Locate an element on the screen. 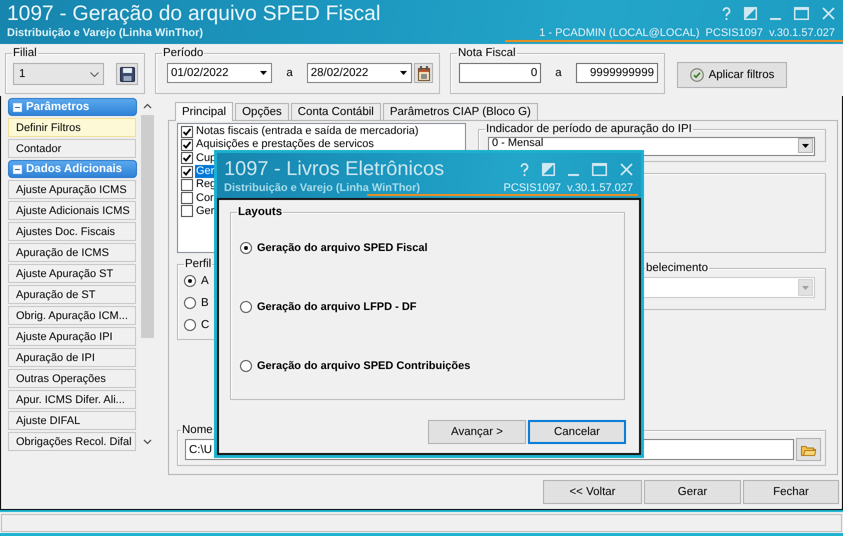  group-label: Indicador de período de apuração do IPI is located at coordinates (589, 129).